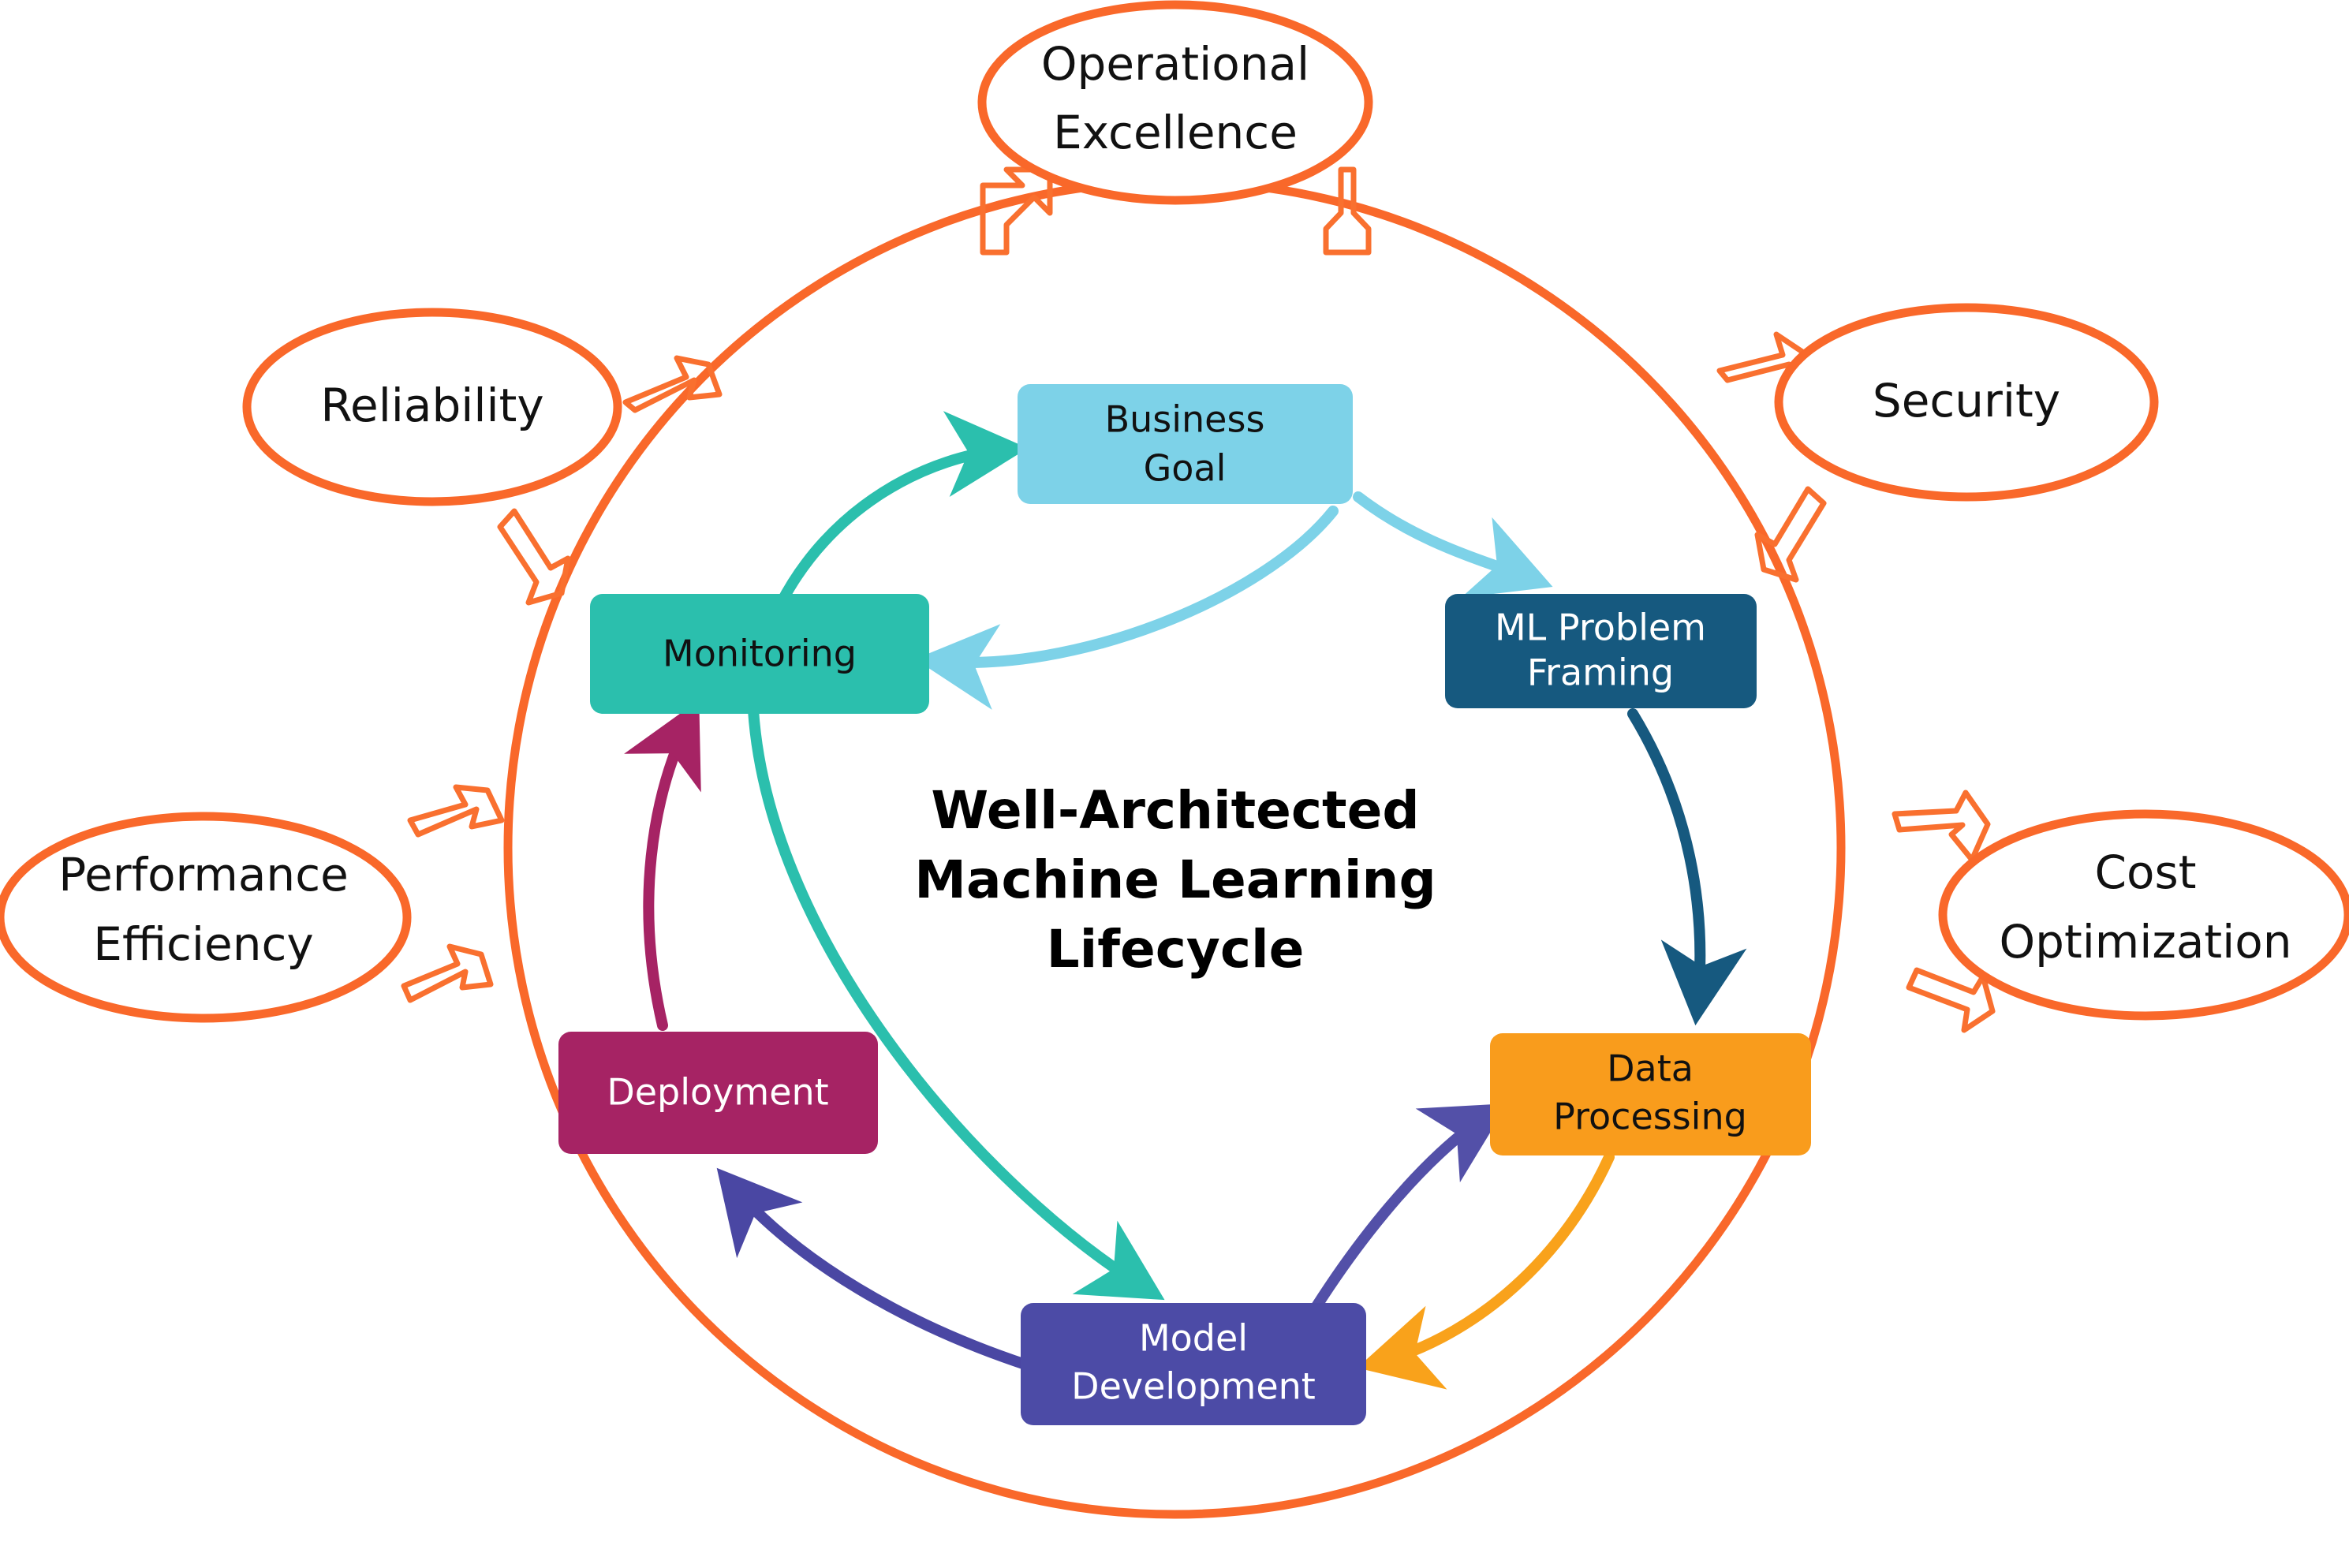 The height and width of the screenshot is (1568, 2349). I want to click on node-model-development: Model Development, so click(1193, 1364).